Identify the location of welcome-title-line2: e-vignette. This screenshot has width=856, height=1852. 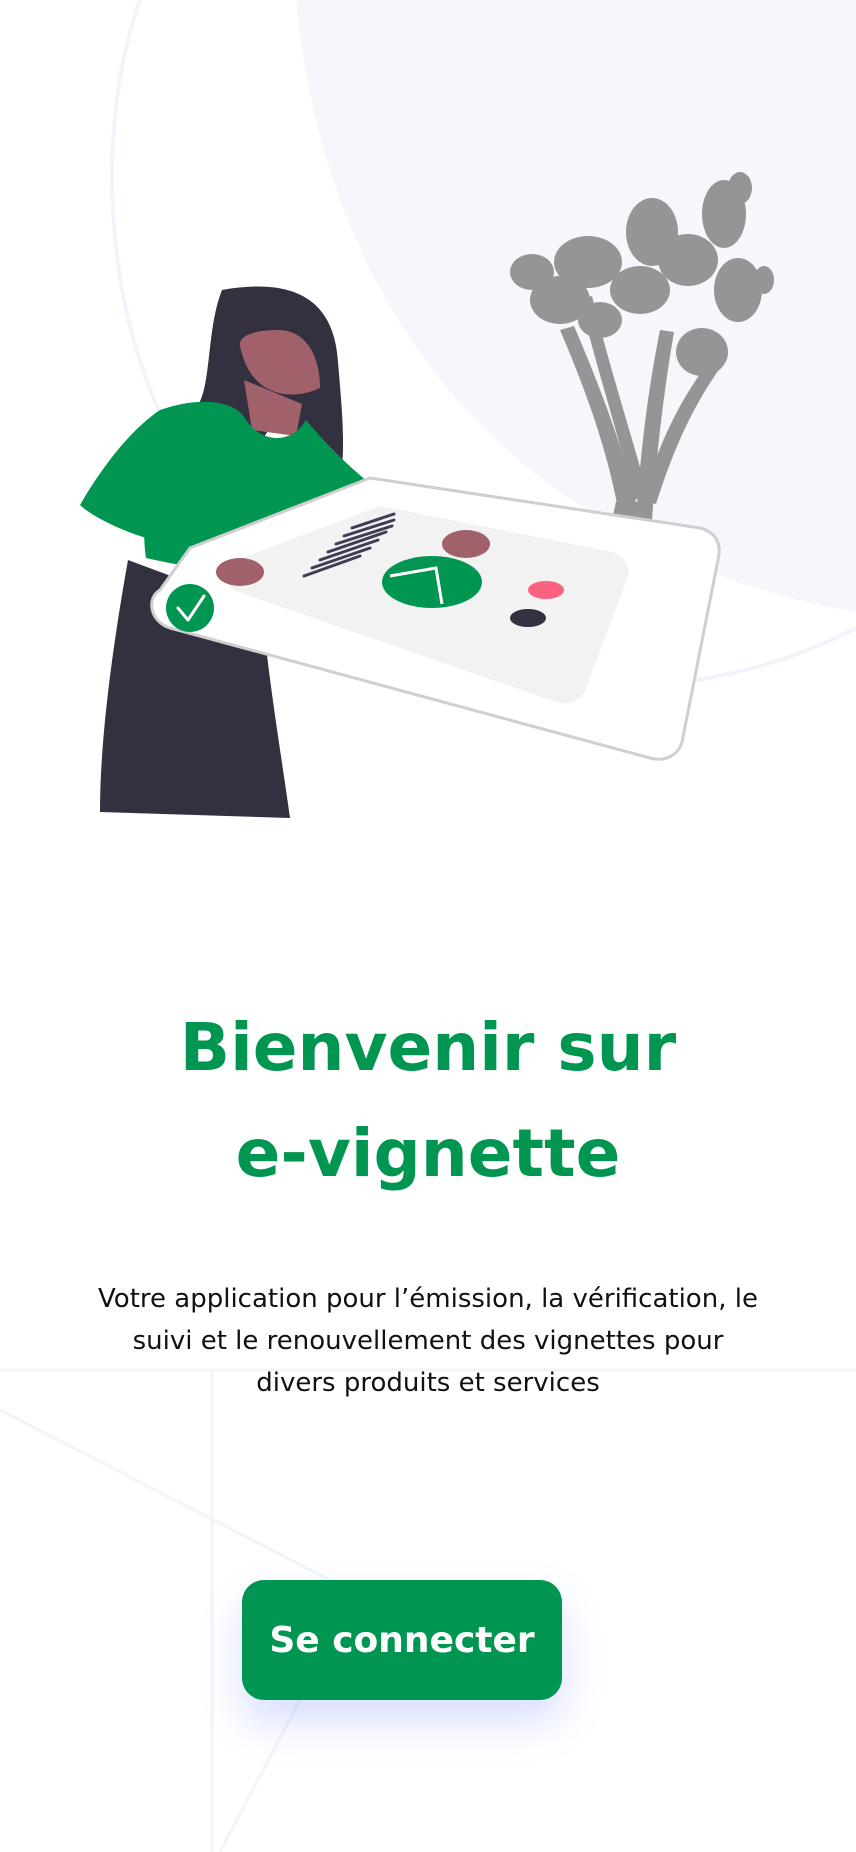
(428, 1153).